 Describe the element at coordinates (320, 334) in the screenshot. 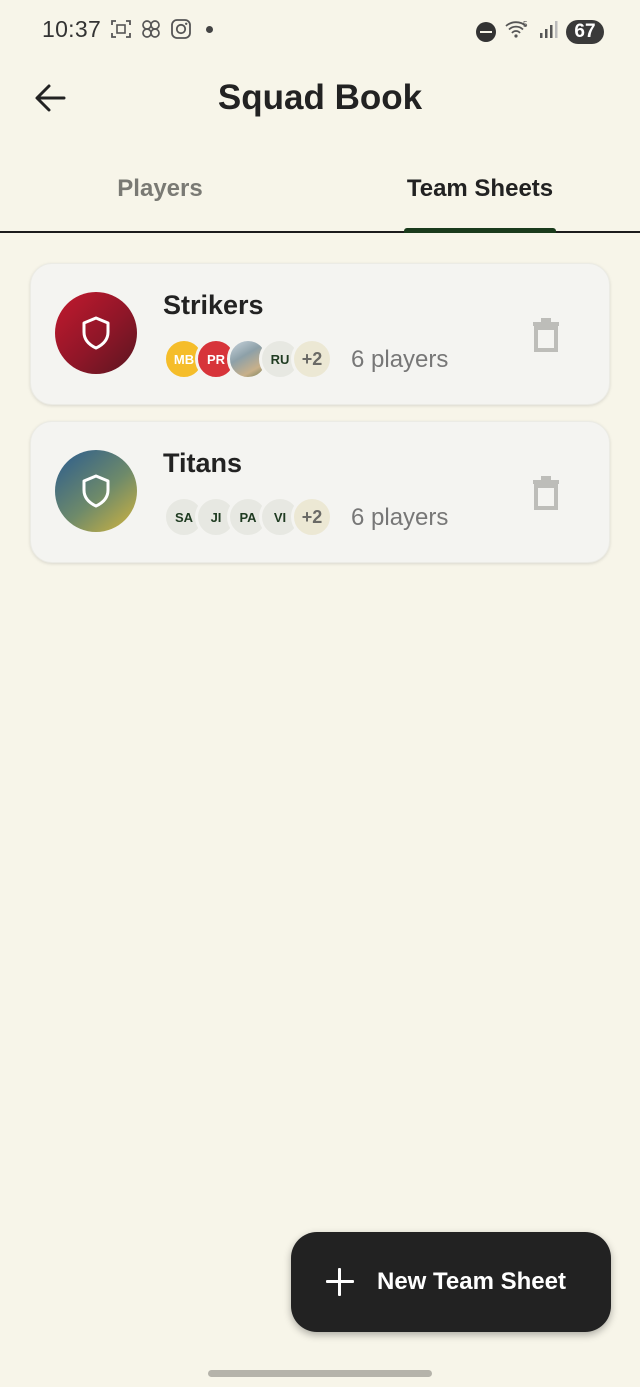

I see `team-sheet-card-strikers: Strikers MB PR RU +2 6 players` at that location.